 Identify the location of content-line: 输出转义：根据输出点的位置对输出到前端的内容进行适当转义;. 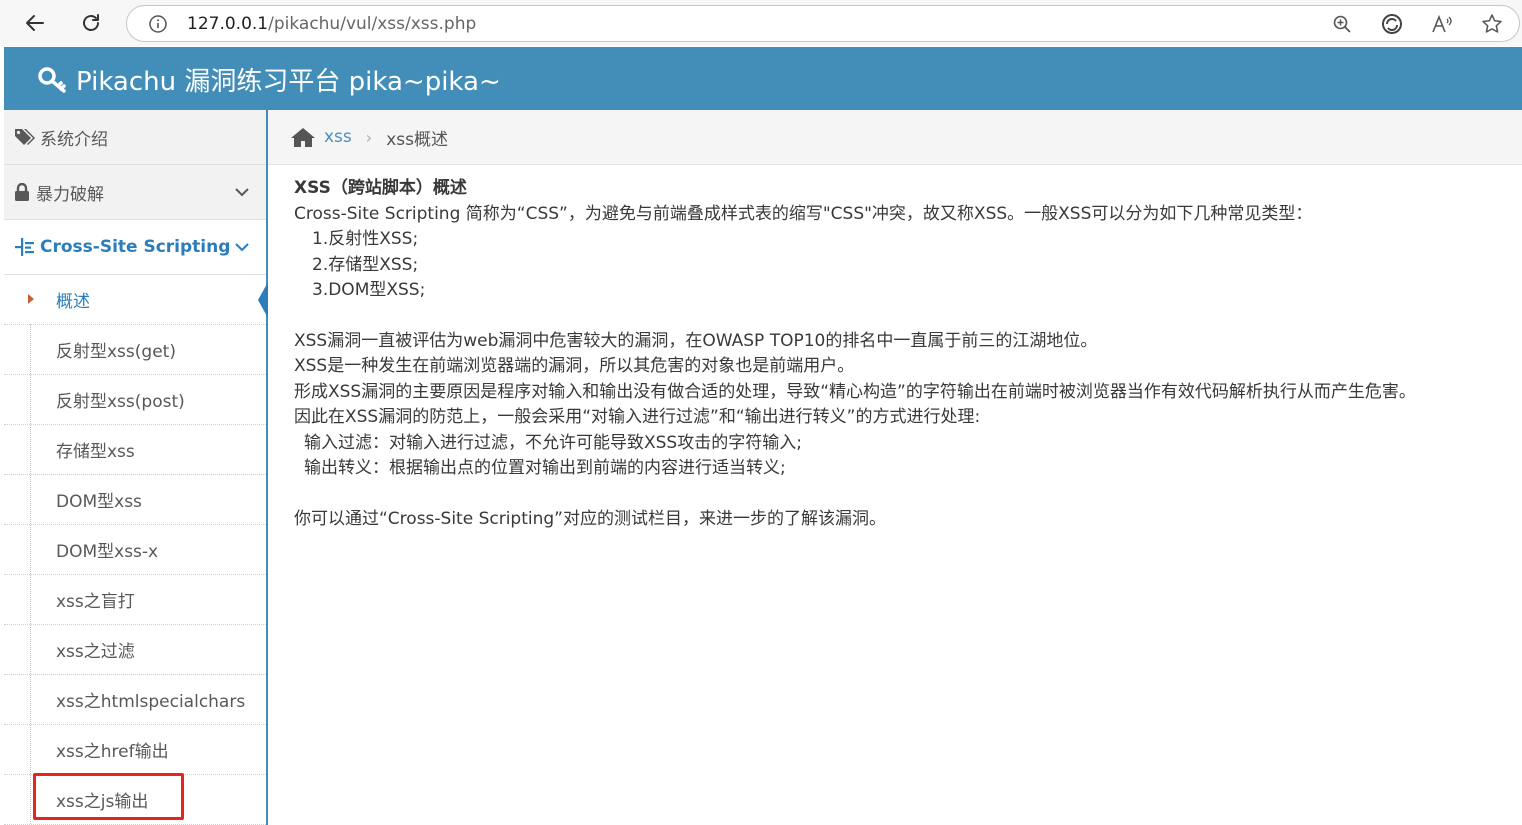
(545, 468).